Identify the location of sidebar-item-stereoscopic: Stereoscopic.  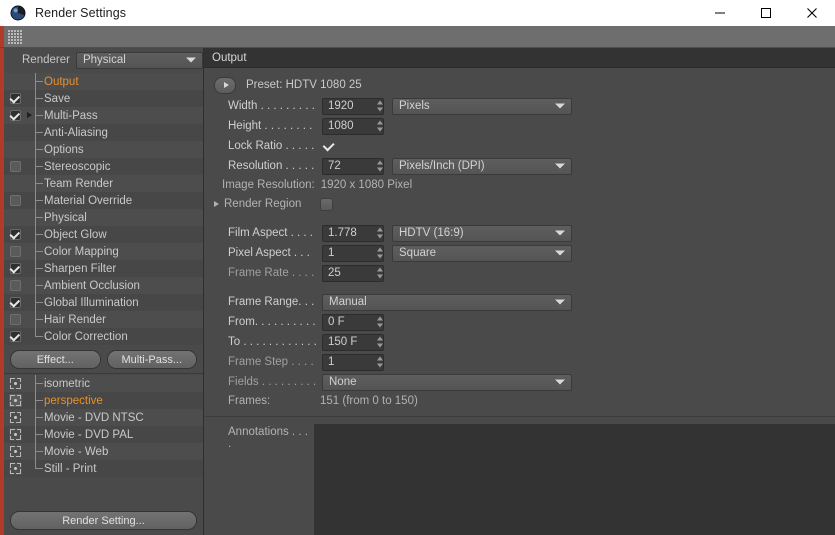
(103, 166).